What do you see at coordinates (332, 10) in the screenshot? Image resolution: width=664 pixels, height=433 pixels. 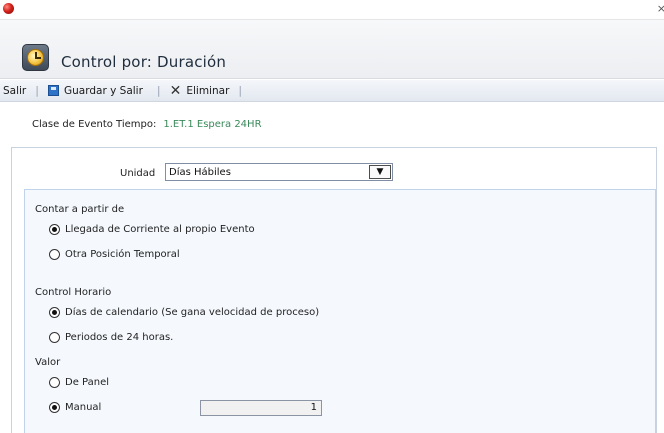 I see `window-titlebar: ×` at bounding box center [332, 10].